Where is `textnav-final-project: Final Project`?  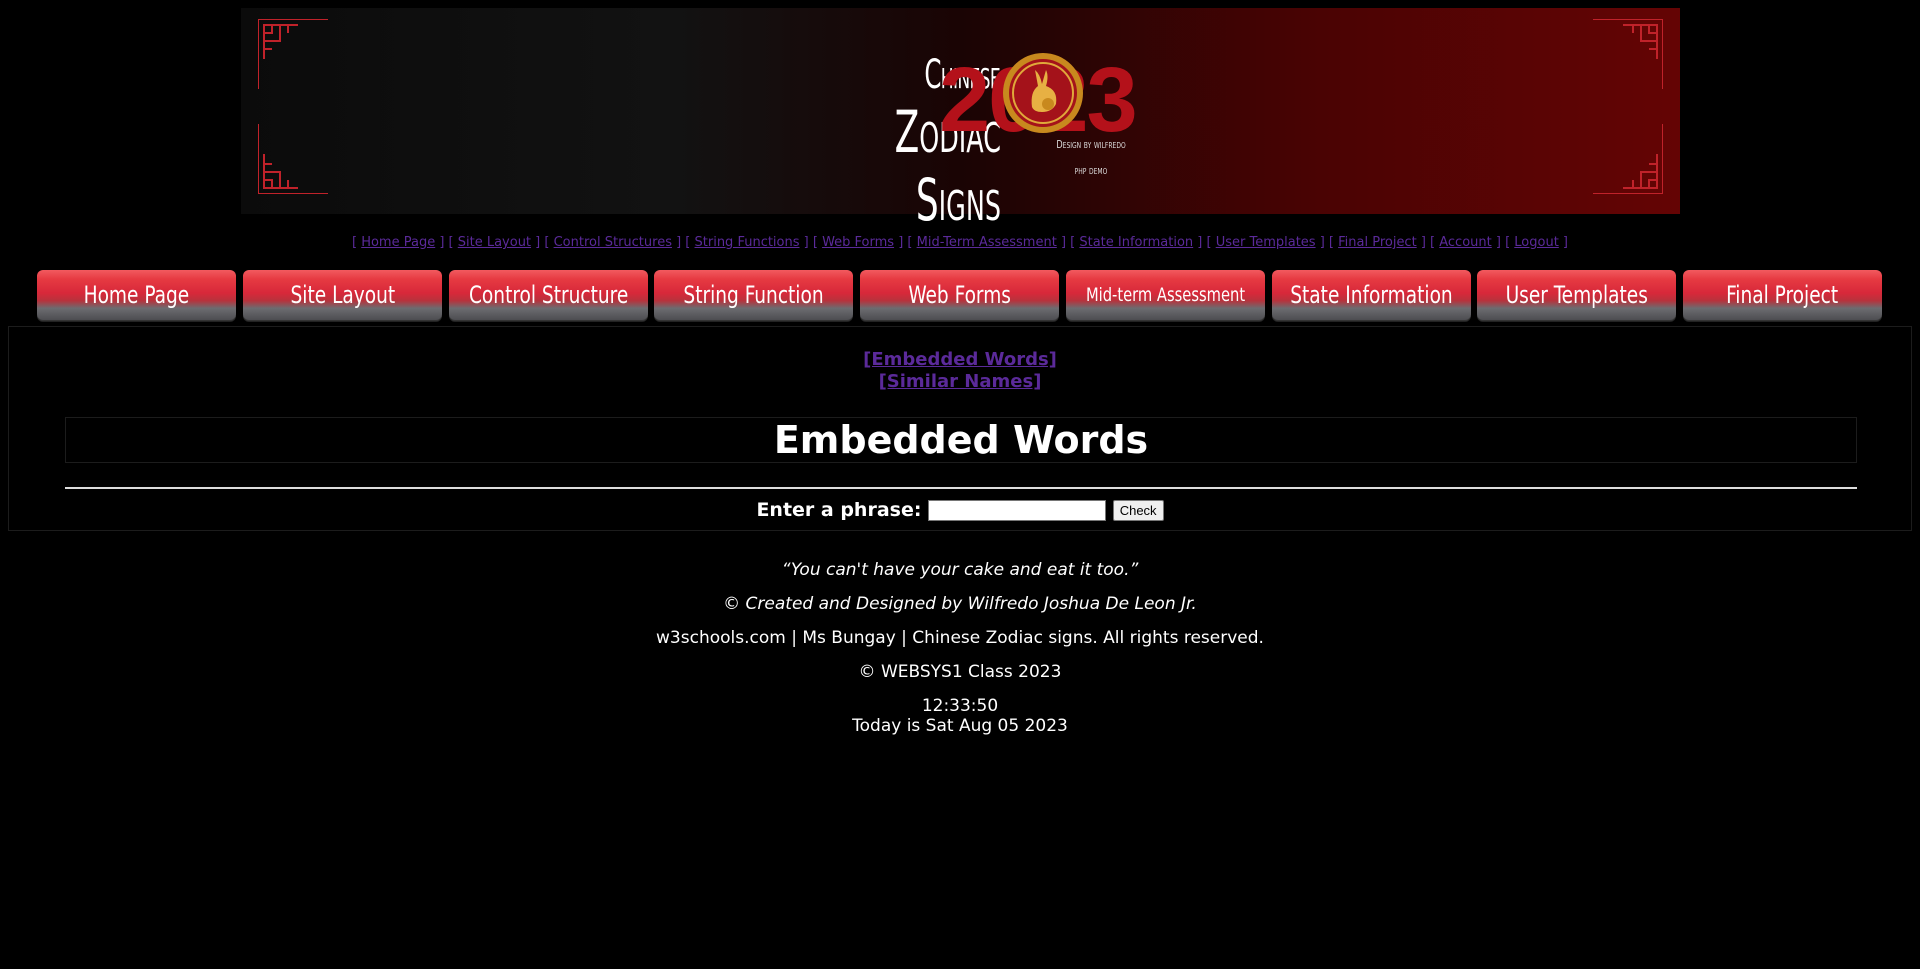
textnav-final-project: Final Project is located at coordinates (1377, 242).